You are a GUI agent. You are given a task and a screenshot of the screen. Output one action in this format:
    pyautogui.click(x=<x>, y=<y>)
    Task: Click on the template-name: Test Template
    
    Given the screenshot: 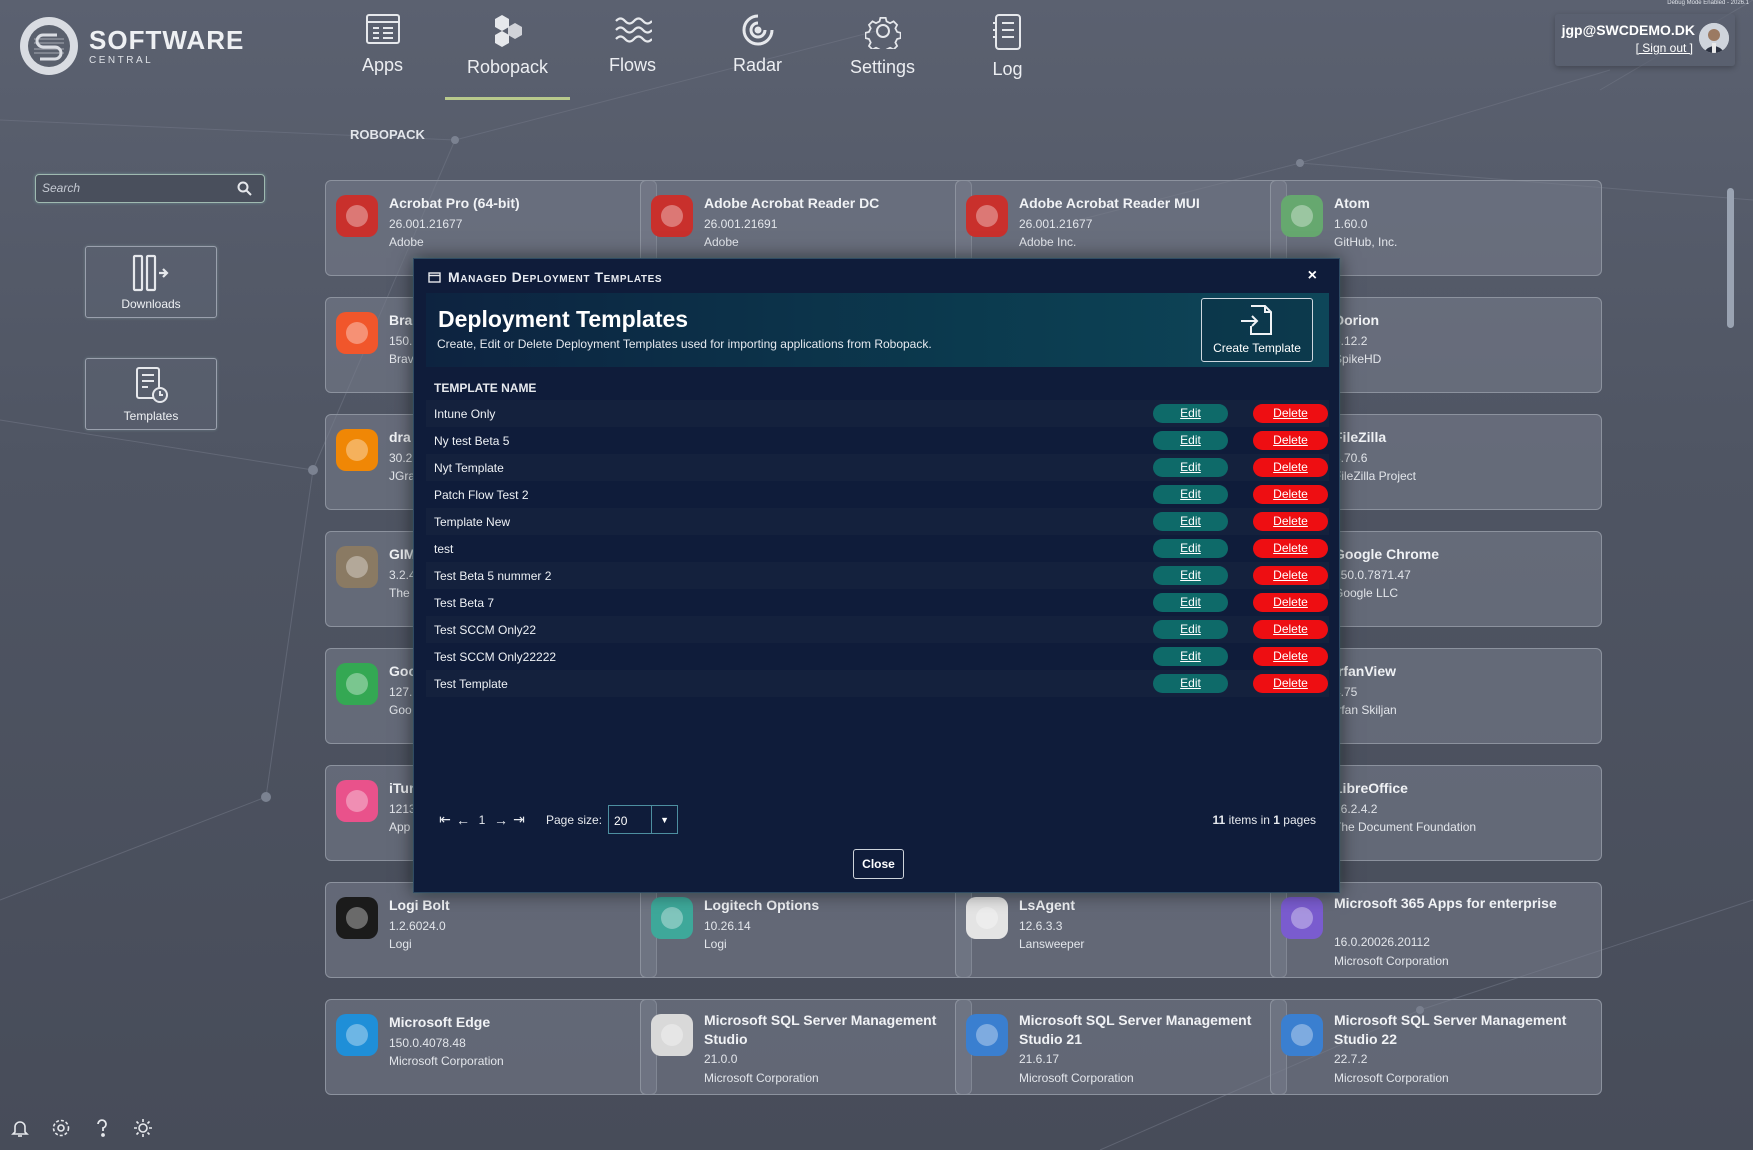 What is the action you would take?
    pyautogui.click(x=471, y=683)
    